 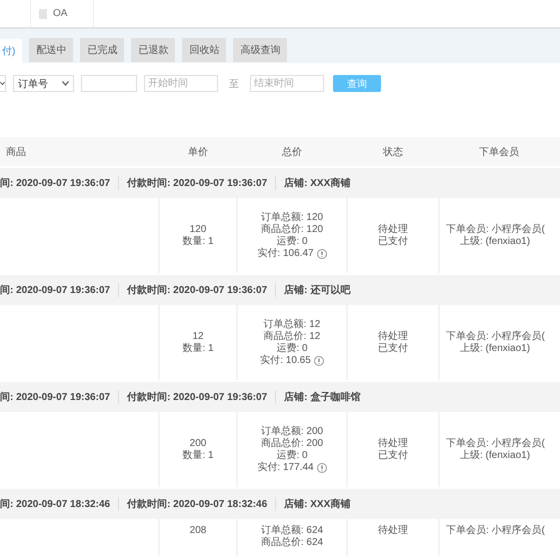 What do you see at coordinates (292, 432) in the screenshot?
I see `total-text: 订单总额: 200` at bounding box center [292, 432].